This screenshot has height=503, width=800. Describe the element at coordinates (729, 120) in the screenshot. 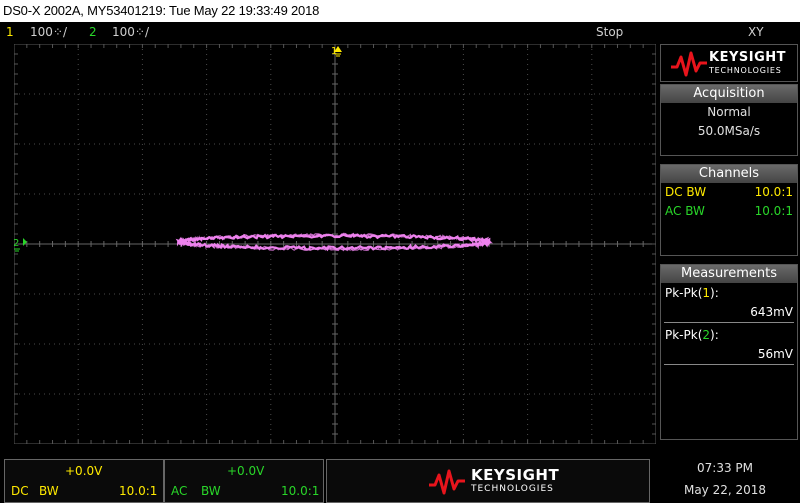

I see `acquisition-panel: Acquisition Normal 50.0MSa/s` at that location.